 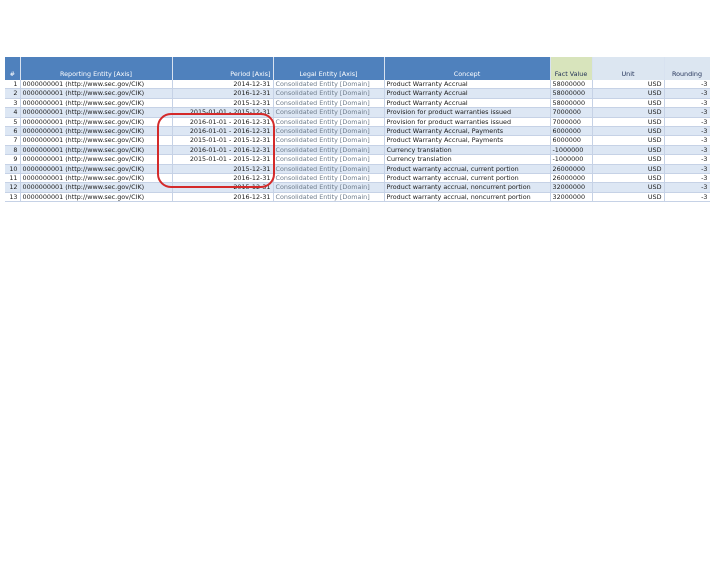 What do you see at coordinates (687, 68) in the screenshot?
I see `col-header-rounding: Rounding` at bounding box center [687, 68].